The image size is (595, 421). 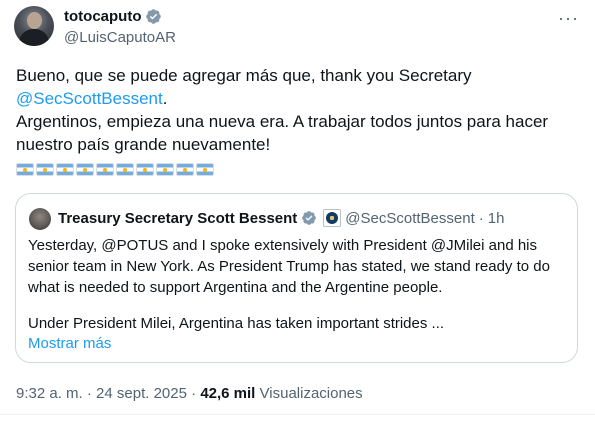 What do you see at coordinates (34, 20) in the screenshot?
I see `avatar-head-shape` at bounding box center [34, 20].